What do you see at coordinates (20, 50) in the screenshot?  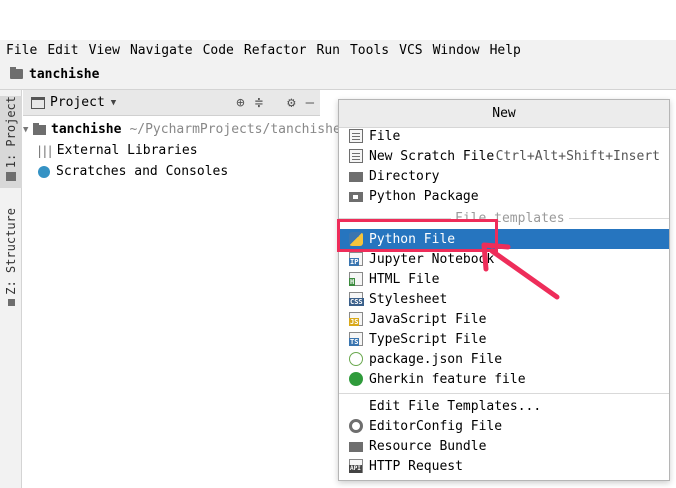 I see `menu-file: File` at bounding box center [20, 50].